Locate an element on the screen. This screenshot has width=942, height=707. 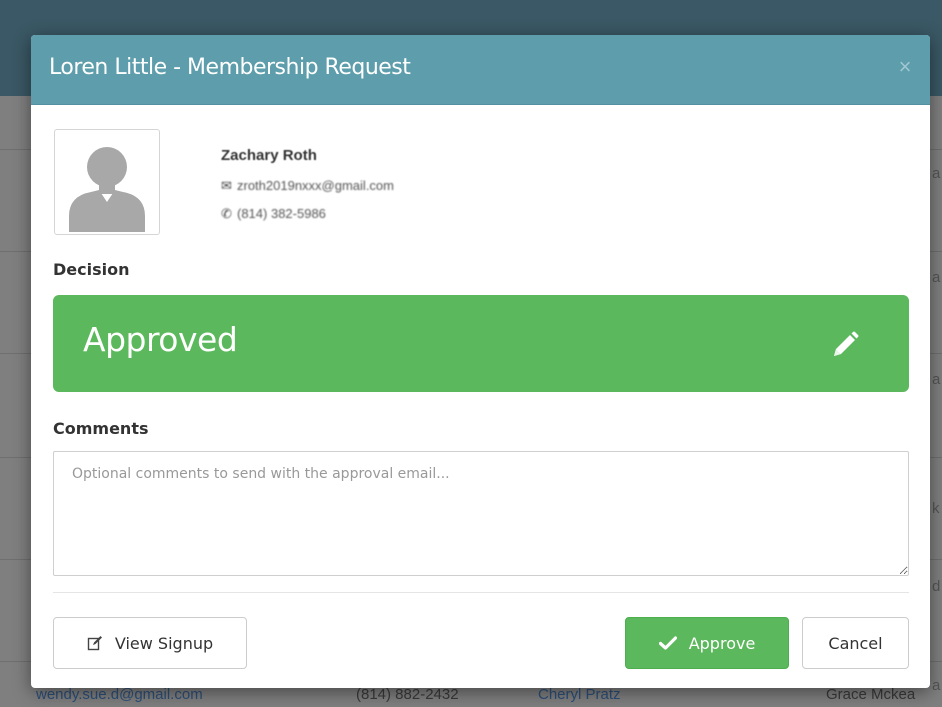
member-phone: (814) 382-5986 is located at coordinates (281, 213).